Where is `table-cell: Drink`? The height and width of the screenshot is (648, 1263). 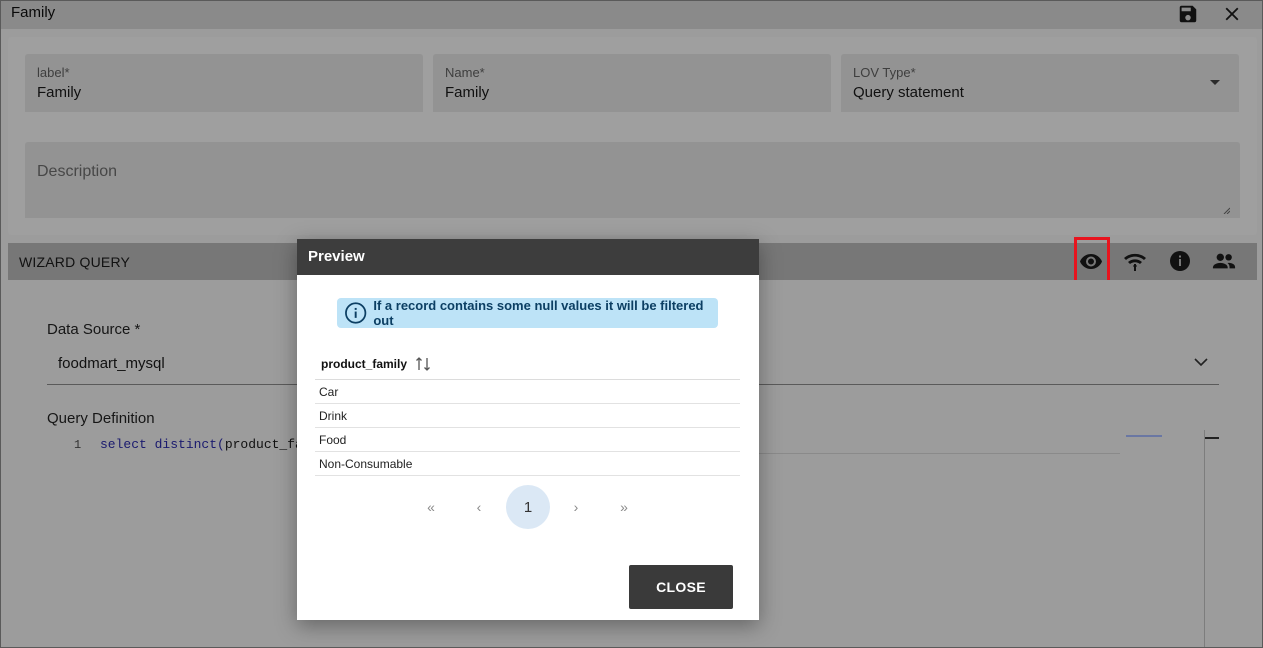 table-cell: Drink is located at coordinates (333, 415).